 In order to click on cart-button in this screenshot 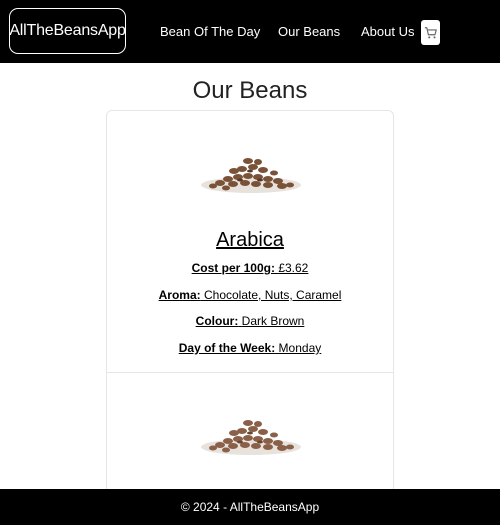, I will do `click(430, 32)`.